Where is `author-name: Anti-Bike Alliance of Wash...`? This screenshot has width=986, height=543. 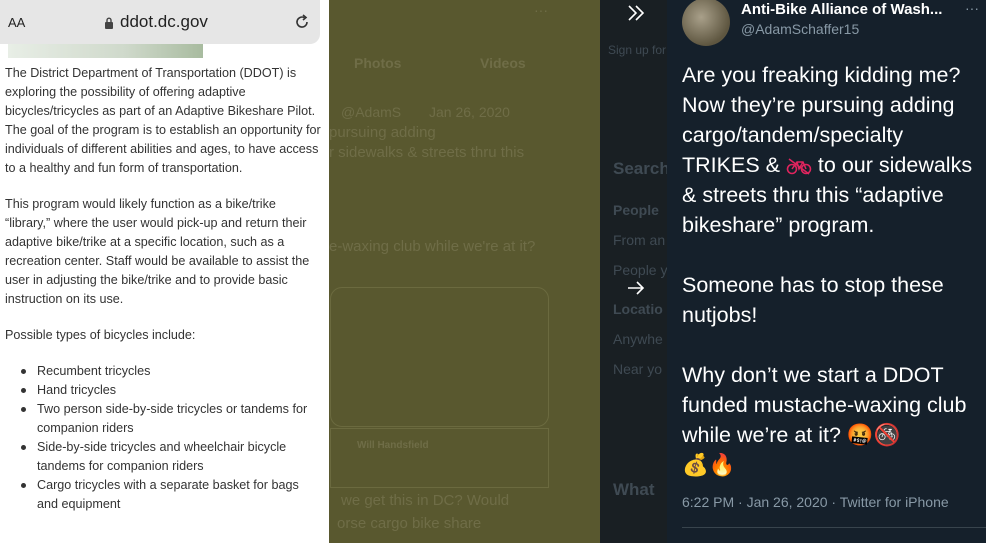 author-name: Anti-Bike Alliance of Wash... is located at coordinates (841, 9).